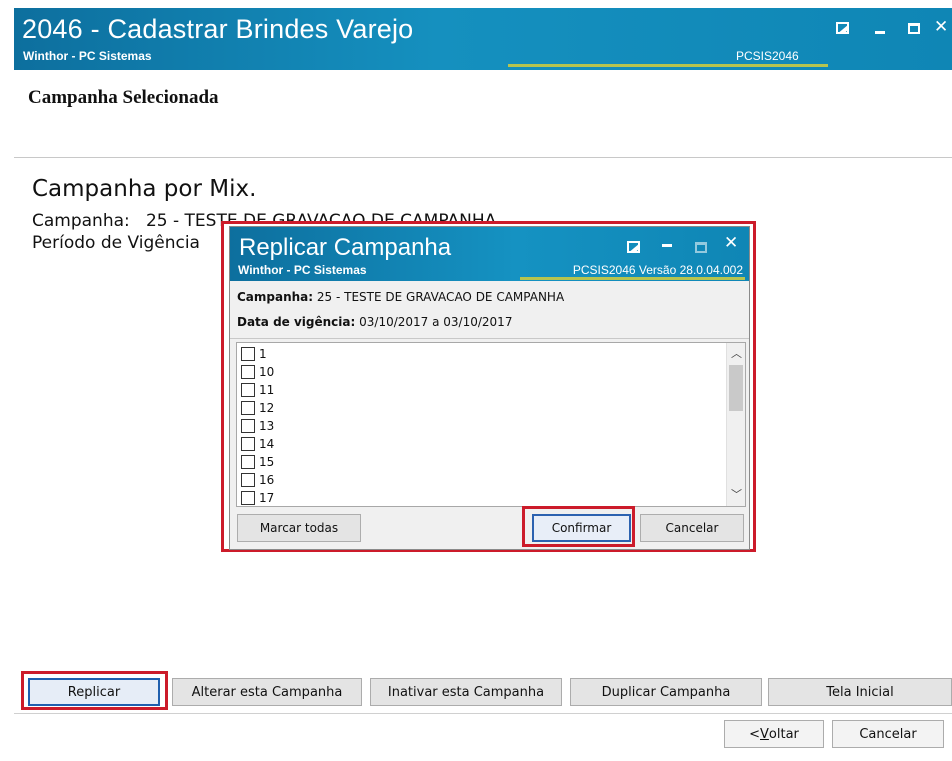 The height and width of the screenshot is (761, 952). I want to click on period-line: Período de Vigência, so click(116, 243).